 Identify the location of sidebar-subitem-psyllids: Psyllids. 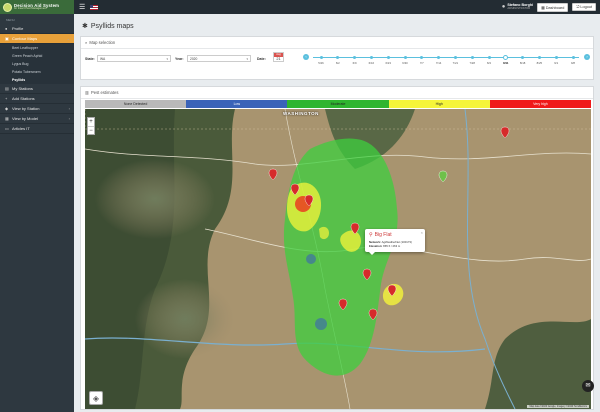
(37, 80).